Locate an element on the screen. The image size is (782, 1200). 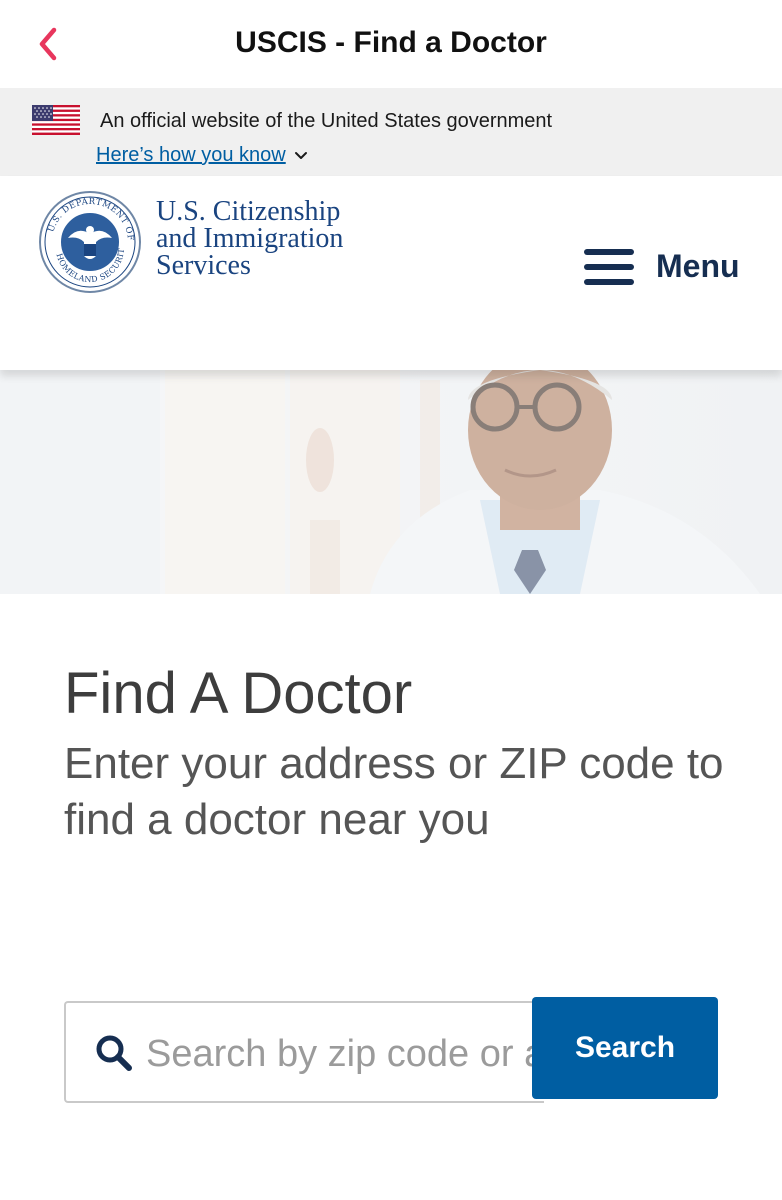
agency-name-line2: and Immigration is located at coordinates (250, 238).